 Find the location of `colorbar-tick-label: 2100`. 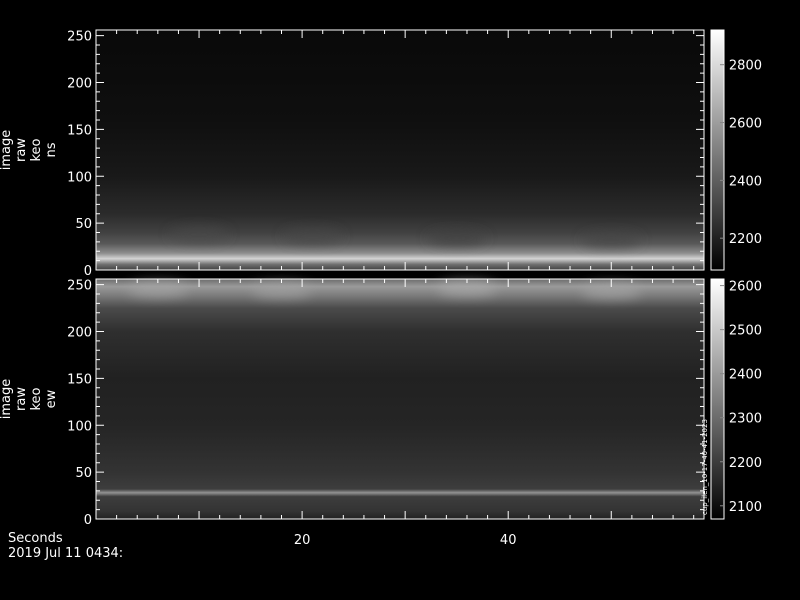

colorbar-tick-label: 2100 is located at coordinates (745, 507).